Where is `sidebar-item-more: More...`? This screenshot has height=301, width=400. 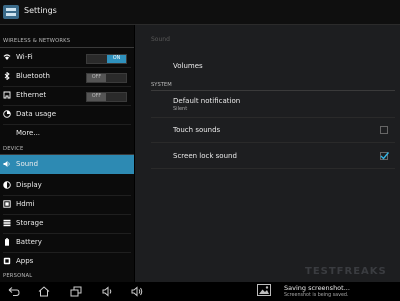 sidebar-item-more: More... is located at coordinates (67, 133).